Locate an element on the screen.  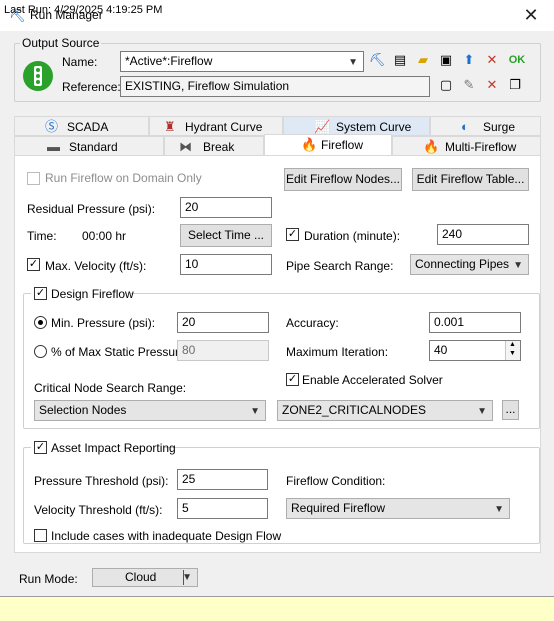
tab-surge: ◐ Surge is located at coordinates (485, 126).